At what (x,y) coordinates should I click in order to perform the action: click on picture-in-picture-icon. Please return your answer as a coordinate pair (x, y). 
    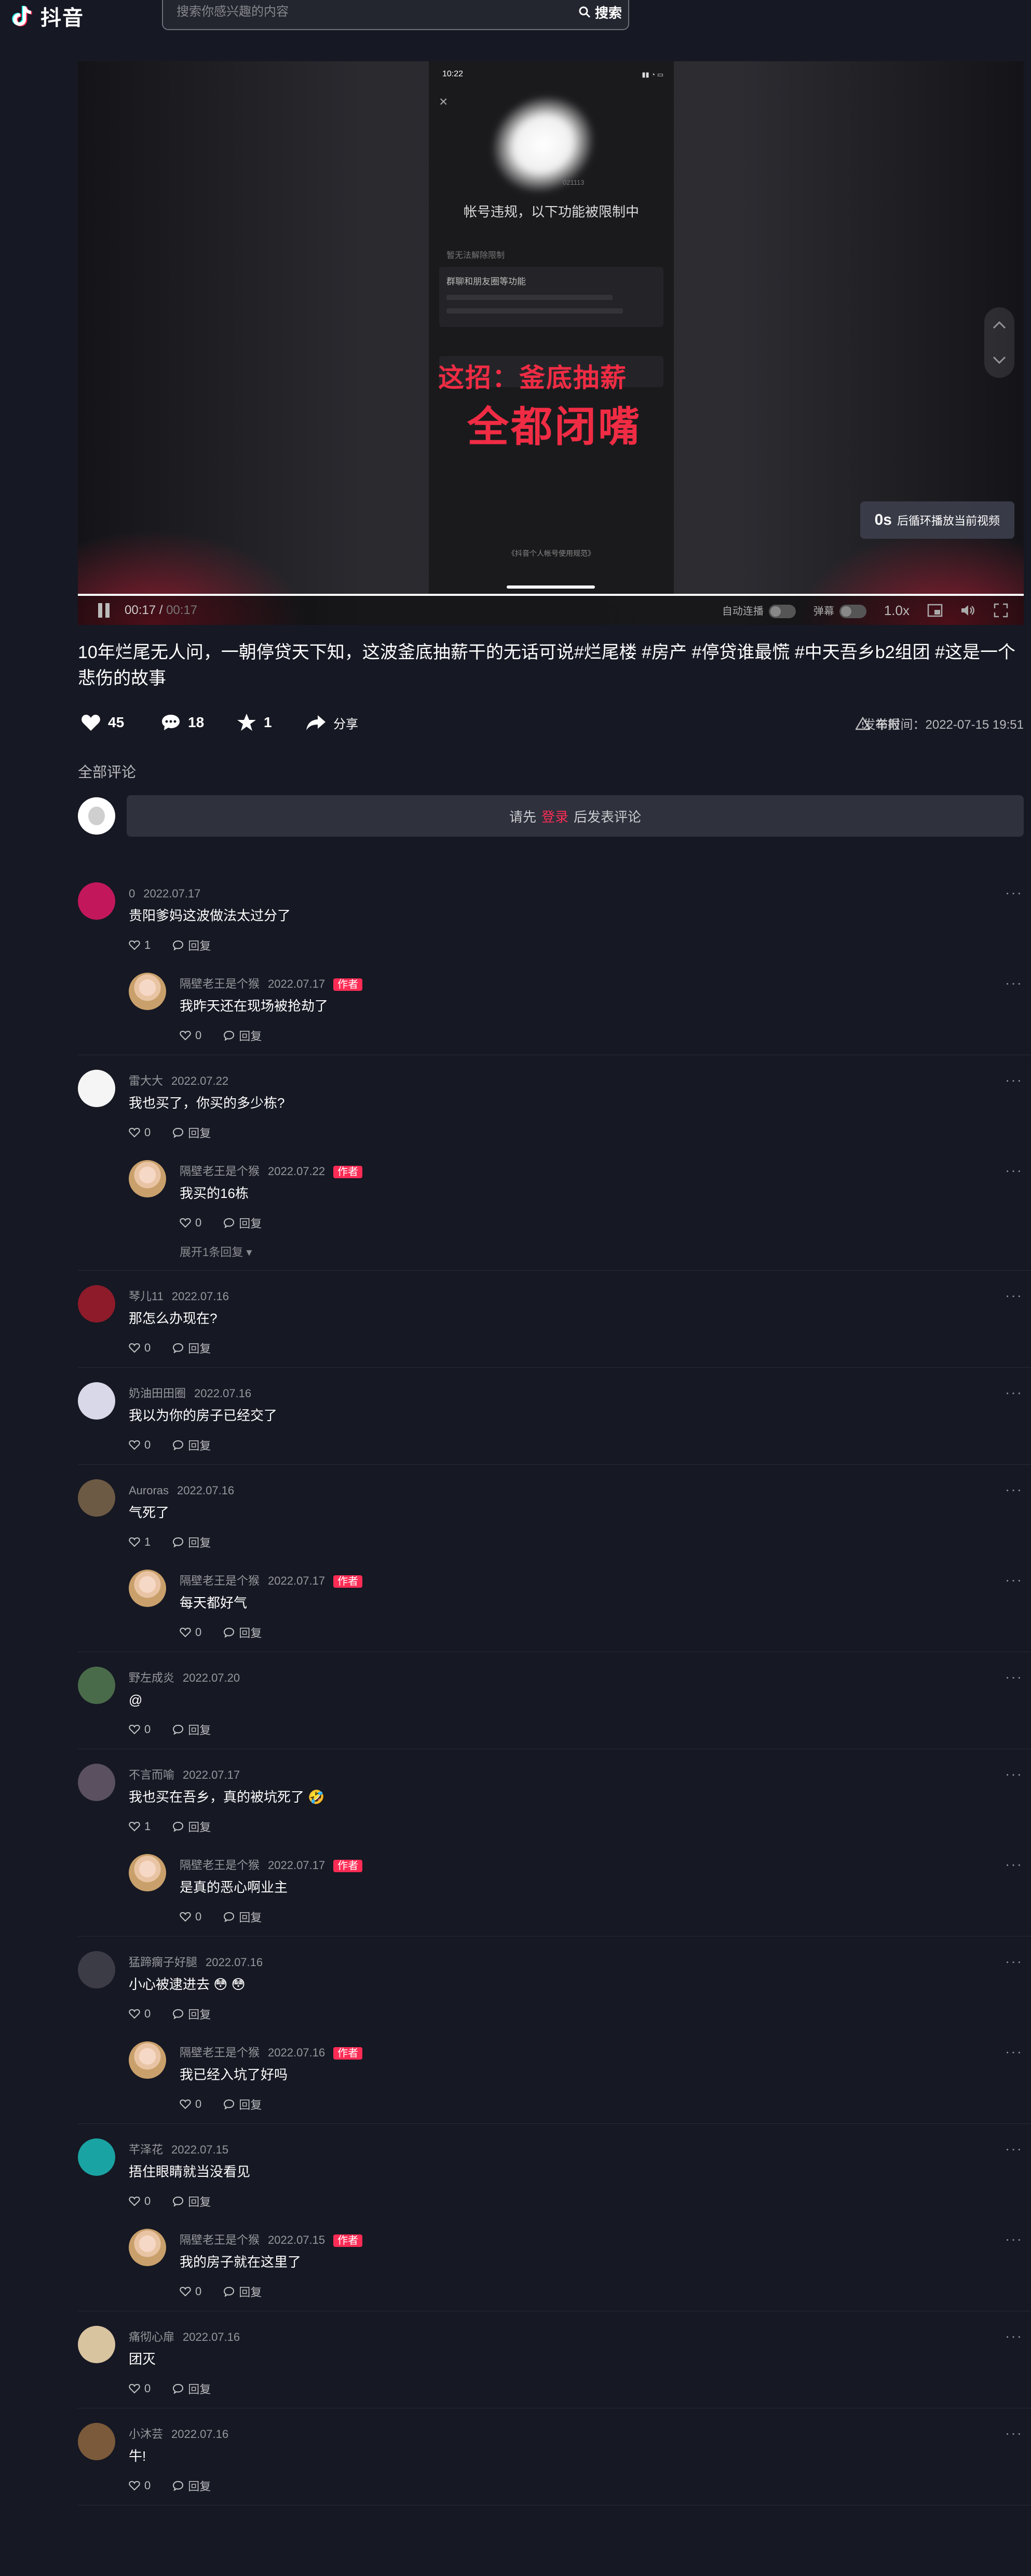
    Looking at the image, I should click on (935, 610).